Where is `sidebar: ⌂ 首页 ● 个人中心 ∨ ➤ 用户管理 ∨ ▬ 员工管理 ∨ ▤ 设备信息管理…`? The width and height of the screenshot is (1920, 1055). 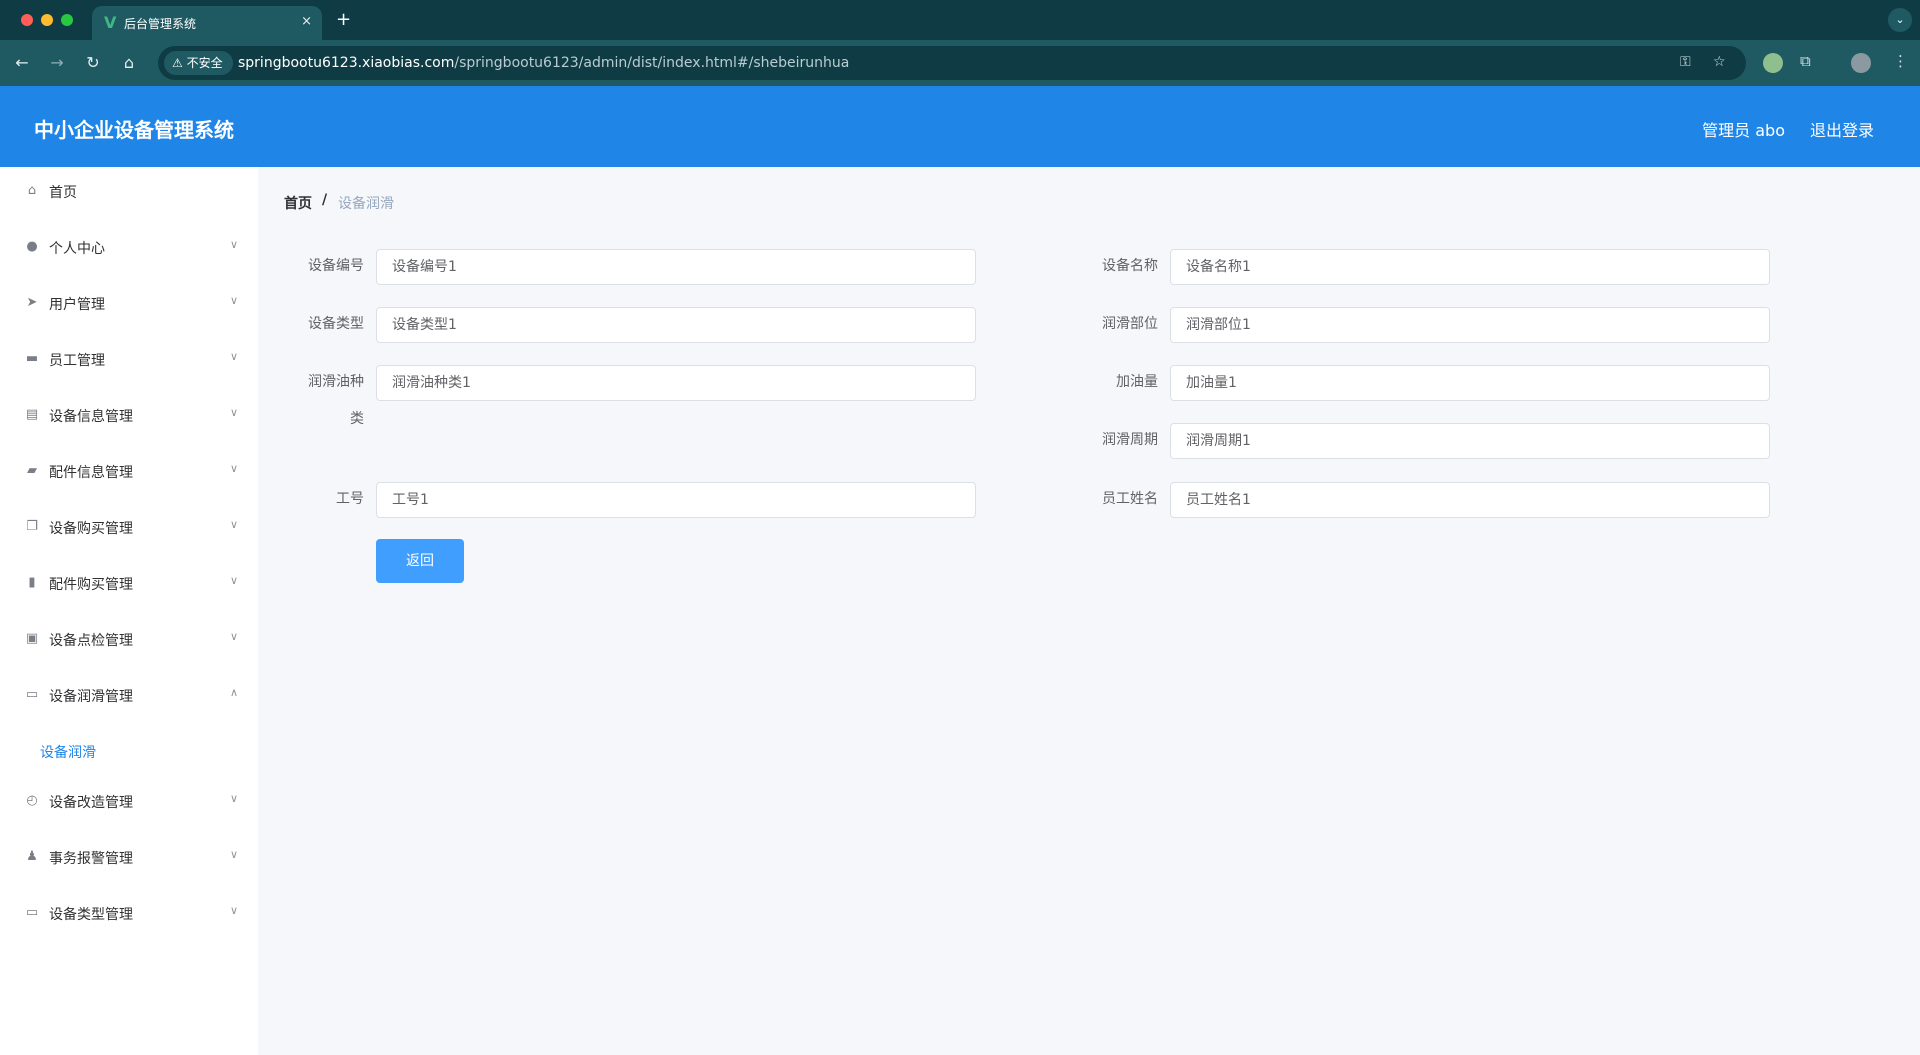 sidebar: ⌂ 首页 ● 个人中心 ∨ ➤ 用户管理 ∨ ▬ 员工管理 ∨ ▤ 设备信息管理… is located at coordinates (129, 611).